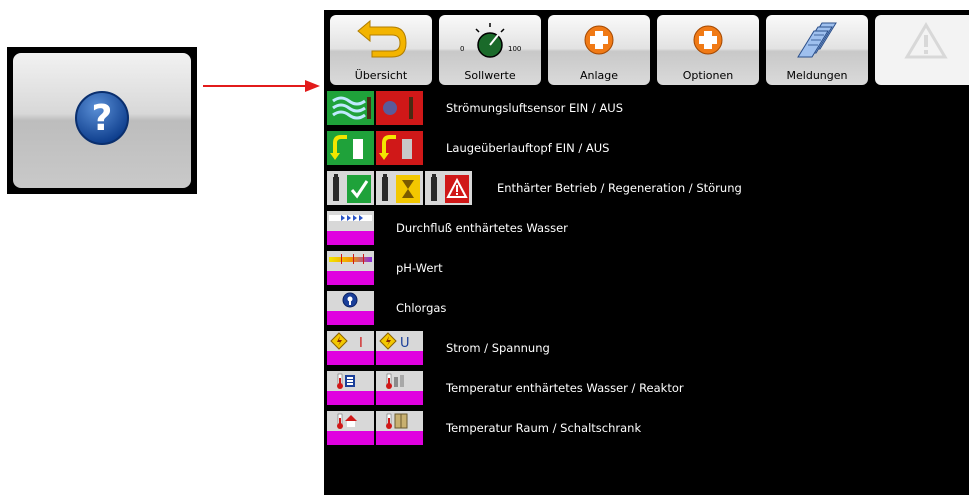 The height and width of the screenshot is (495, 969). I want to click on overflow-pot-on-icon, so click(350, 148).